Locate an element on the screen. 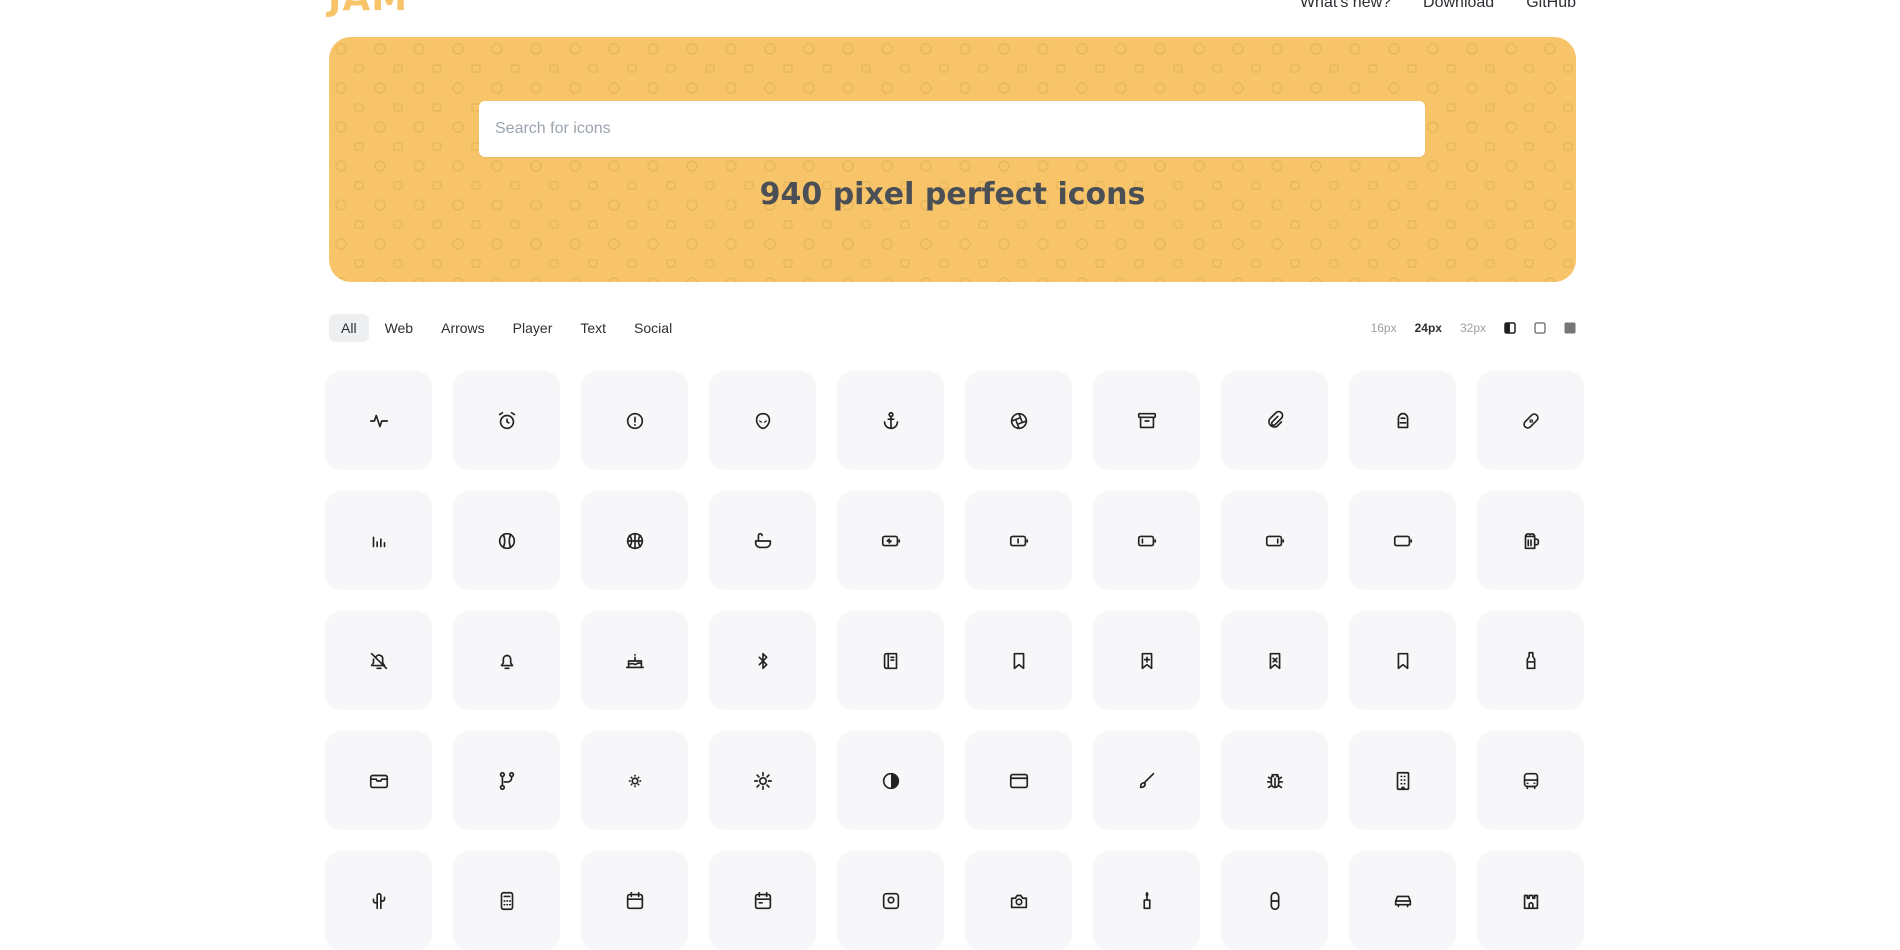  bug-icon is located at coordinates (1274, 780).